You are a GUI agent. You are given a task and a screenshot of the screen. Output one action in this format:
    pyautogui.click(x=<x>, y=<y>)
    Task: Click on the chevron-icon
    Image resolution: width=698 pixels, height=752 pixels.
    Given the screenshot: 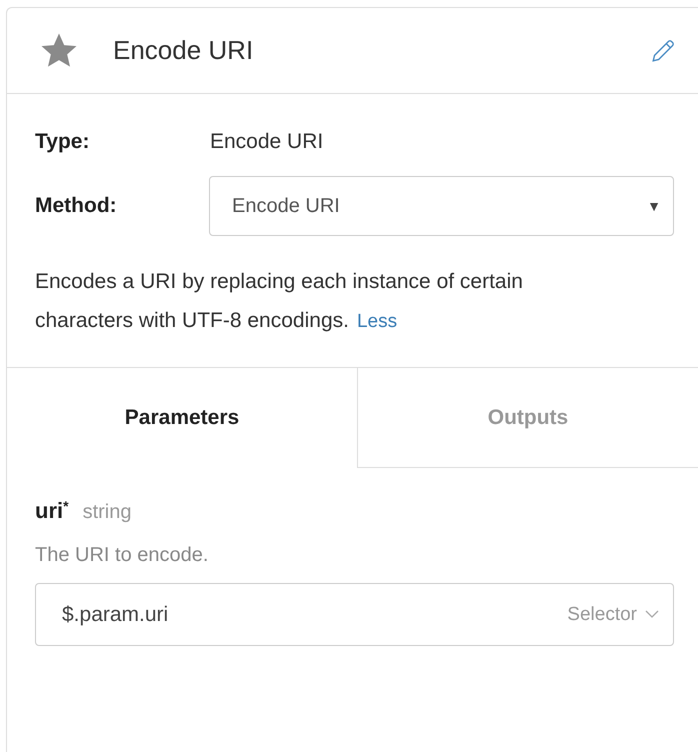 What is the action you would take?
    pyautogui.click(x=652, y=614)
    